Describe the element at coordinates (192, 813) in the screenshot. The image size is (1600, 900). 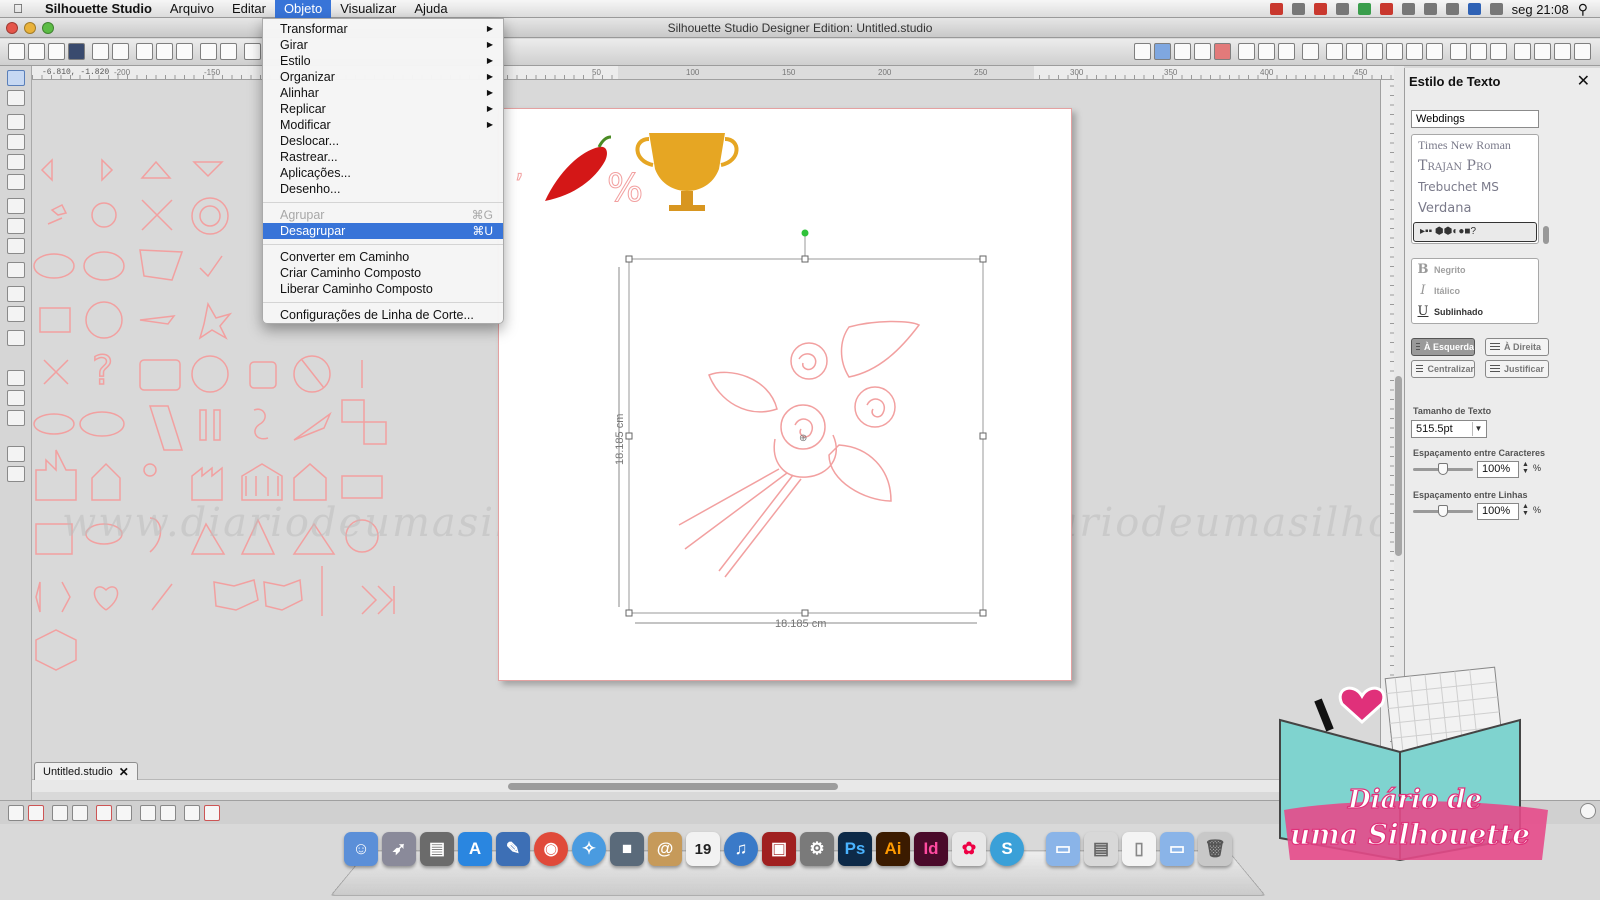
I see `compound-path-icon` at that location.